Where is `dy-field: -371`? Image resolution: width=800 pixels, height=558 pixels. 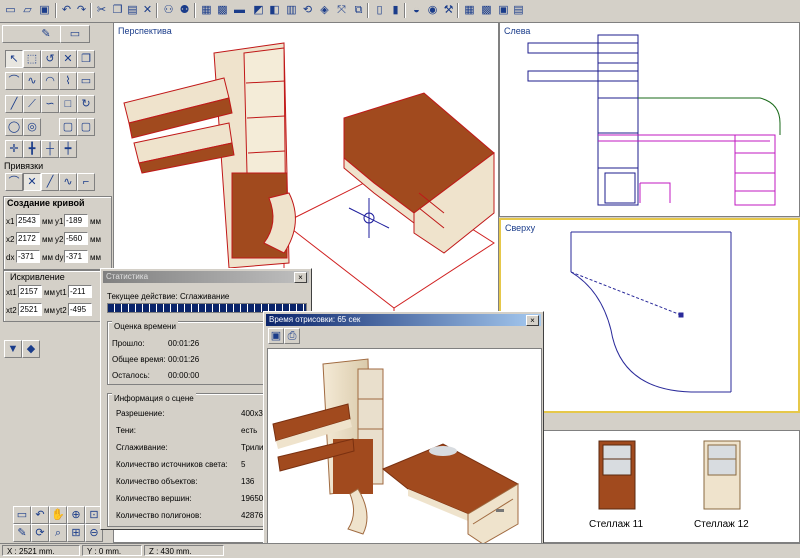
dy-field: -371 is located at coordinates (76, 256).